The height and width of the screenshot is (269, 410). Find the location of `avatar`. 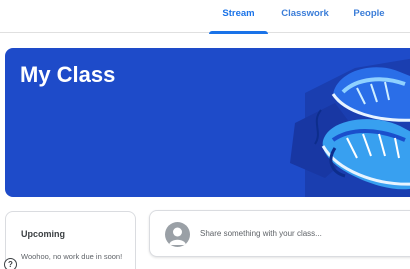

avatar is located at coordinates (177, 234).